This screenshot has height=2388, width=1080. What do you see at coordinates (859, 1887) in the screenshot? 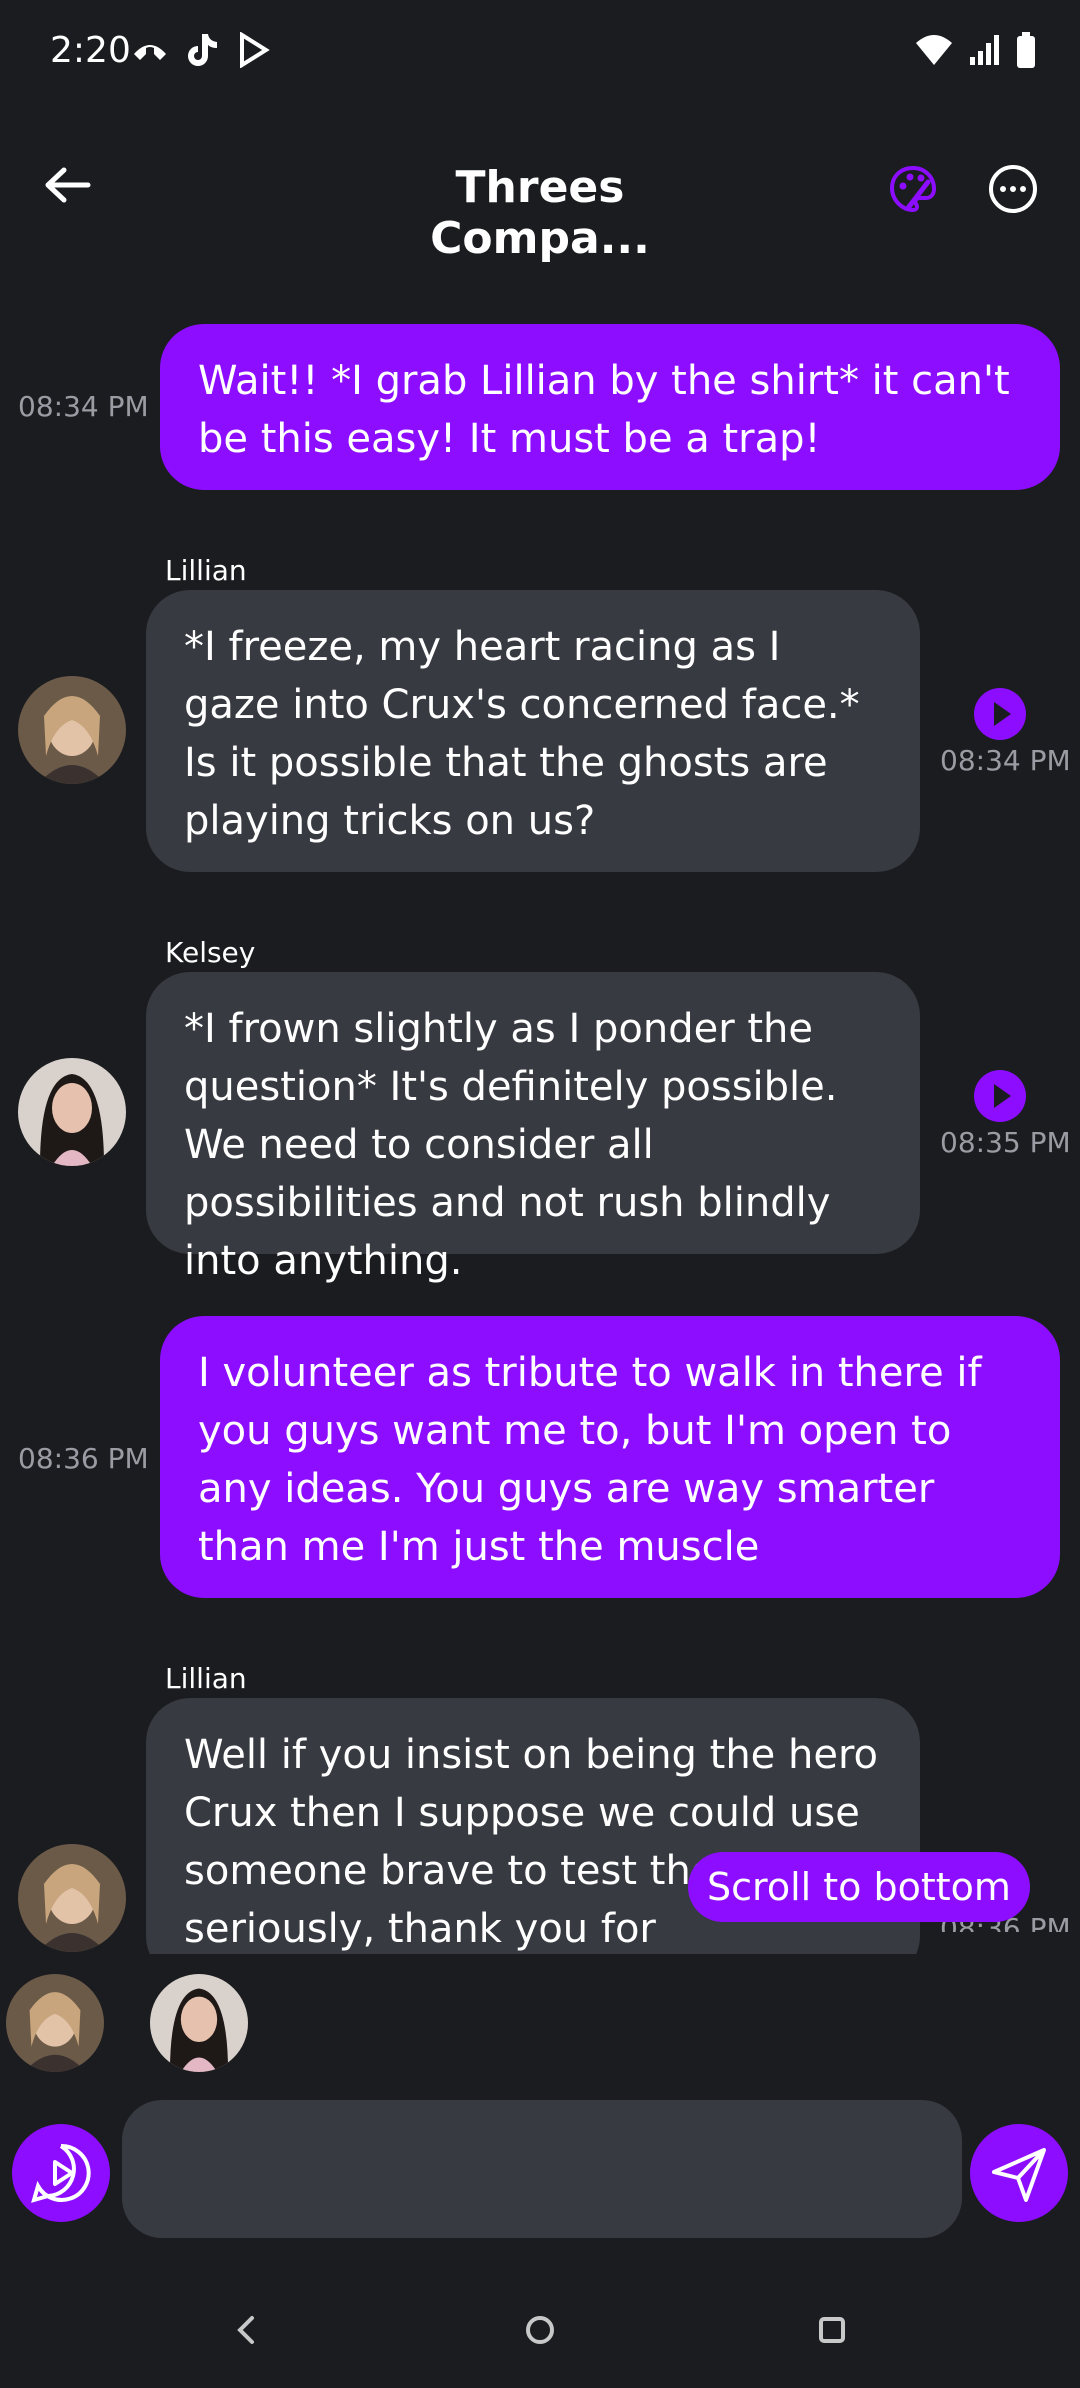
I see `scroll-to-bottom-button: Scroll to bottom` at bounding box center [859, 1887].